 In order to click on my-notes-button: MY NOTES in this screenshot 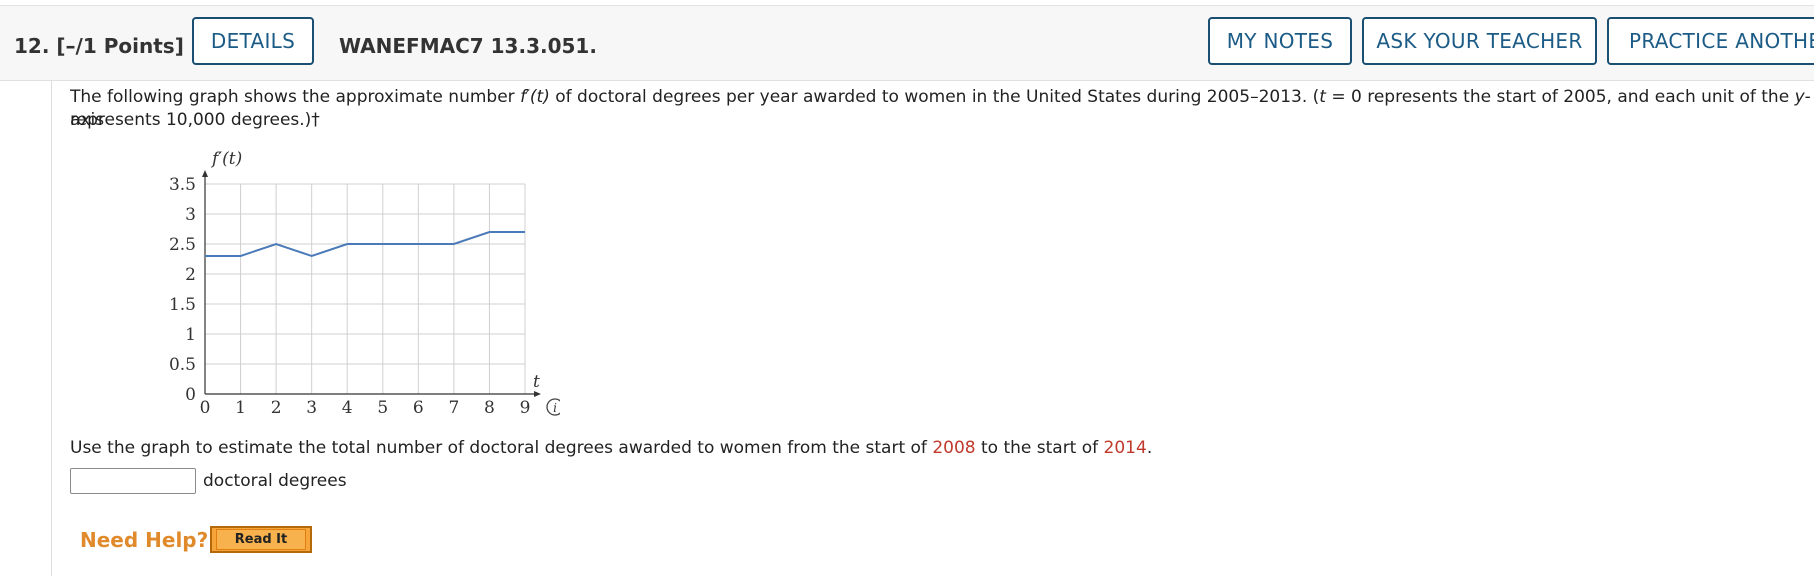, I will do `click(1280, 41)`.